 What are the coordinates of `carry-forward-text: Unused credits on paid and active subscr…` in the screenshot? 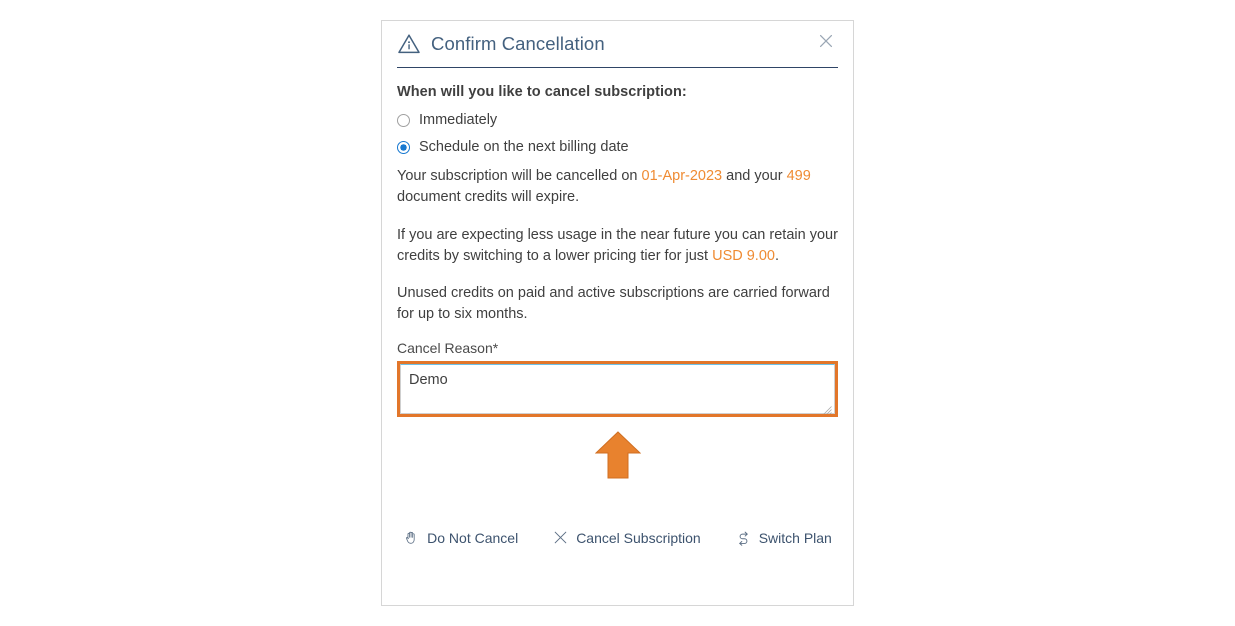 It's located at (613, 303).